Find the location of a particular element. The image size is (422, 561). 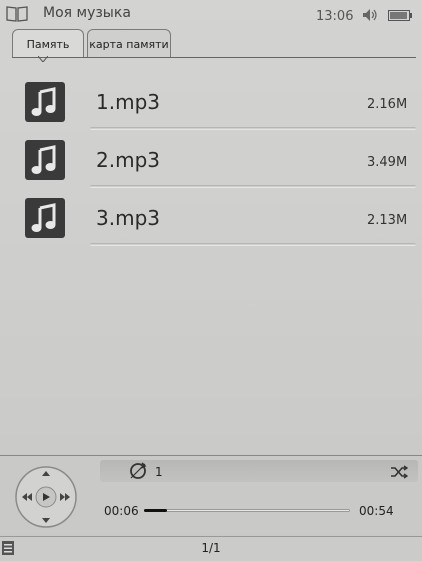

file-size: 3.49M is located at coordinates (387, 162).